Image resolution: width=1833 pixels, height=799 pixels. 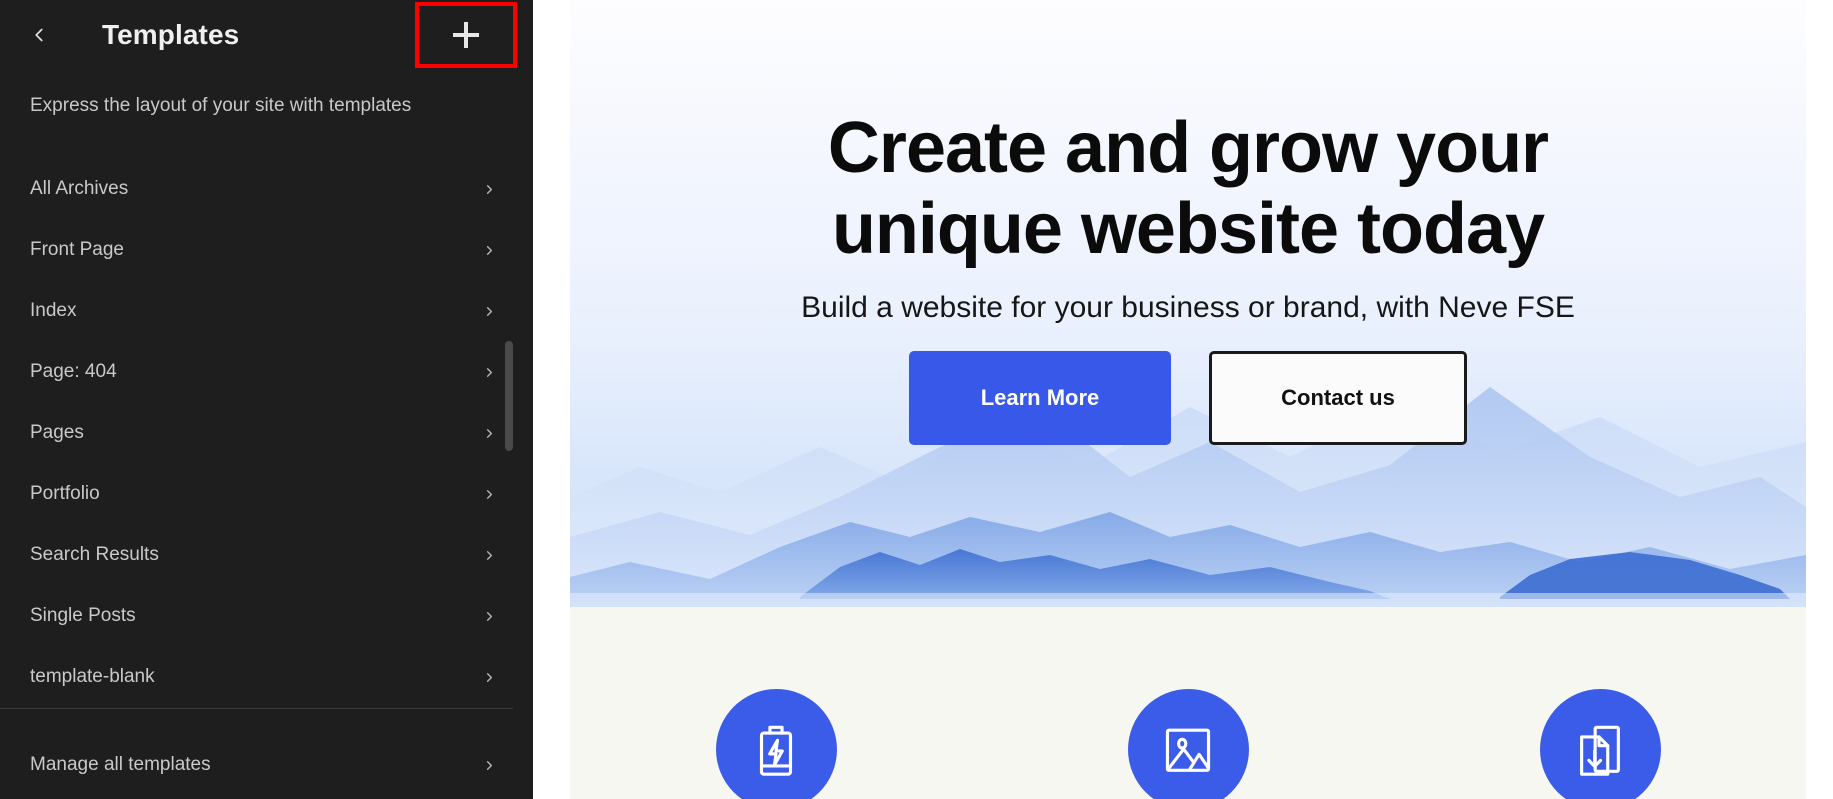 I want to click on add-template-button, so click(x=466, y=35).